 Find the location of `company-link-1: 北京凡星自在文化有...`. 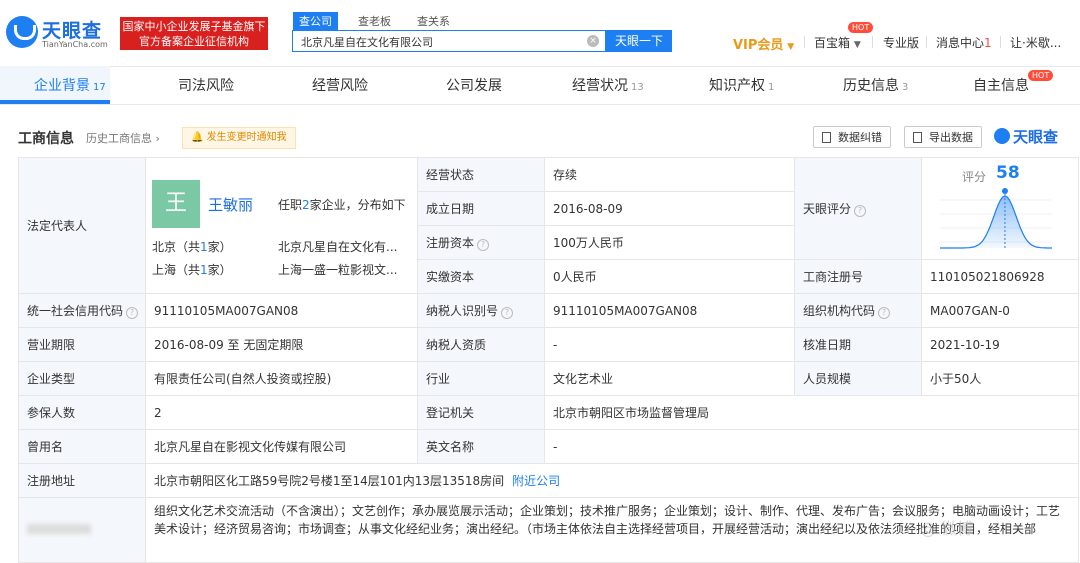

company-link-1: 北京凡星自在文化有... is located at coordinates (342, 246).